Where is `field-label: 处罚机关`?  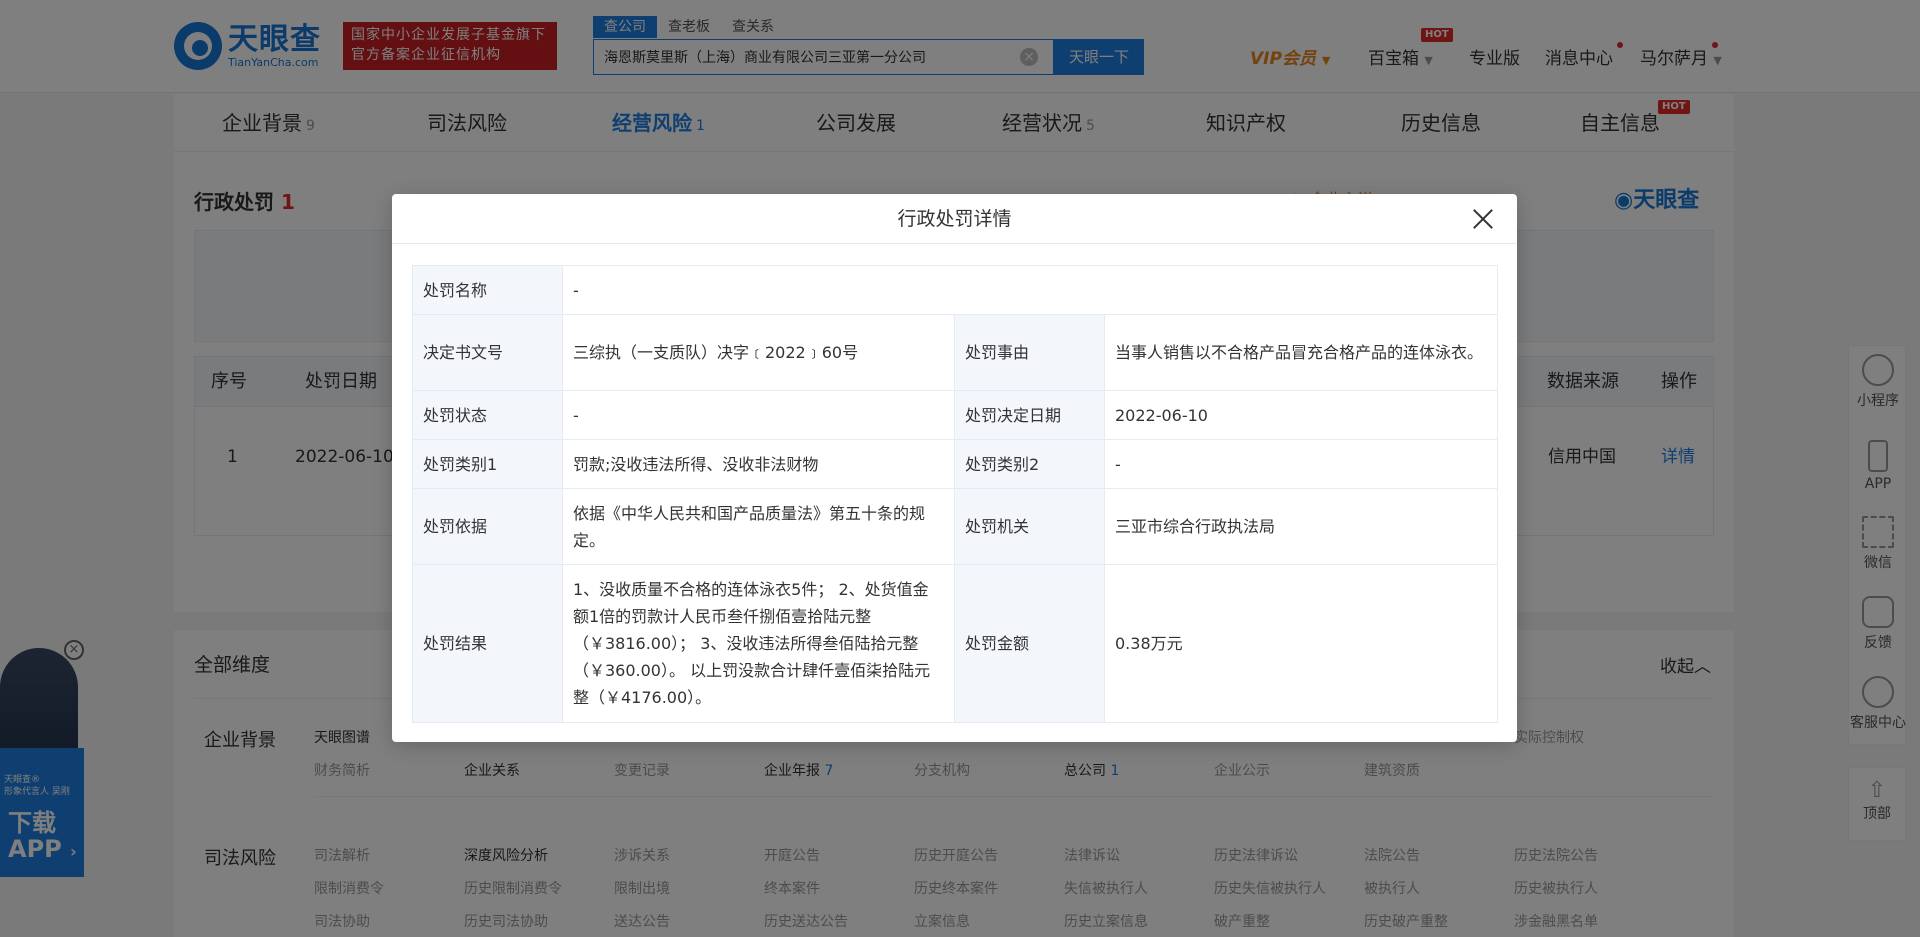
field-label: 处罚机关 is located at coordinates (1029, 526).